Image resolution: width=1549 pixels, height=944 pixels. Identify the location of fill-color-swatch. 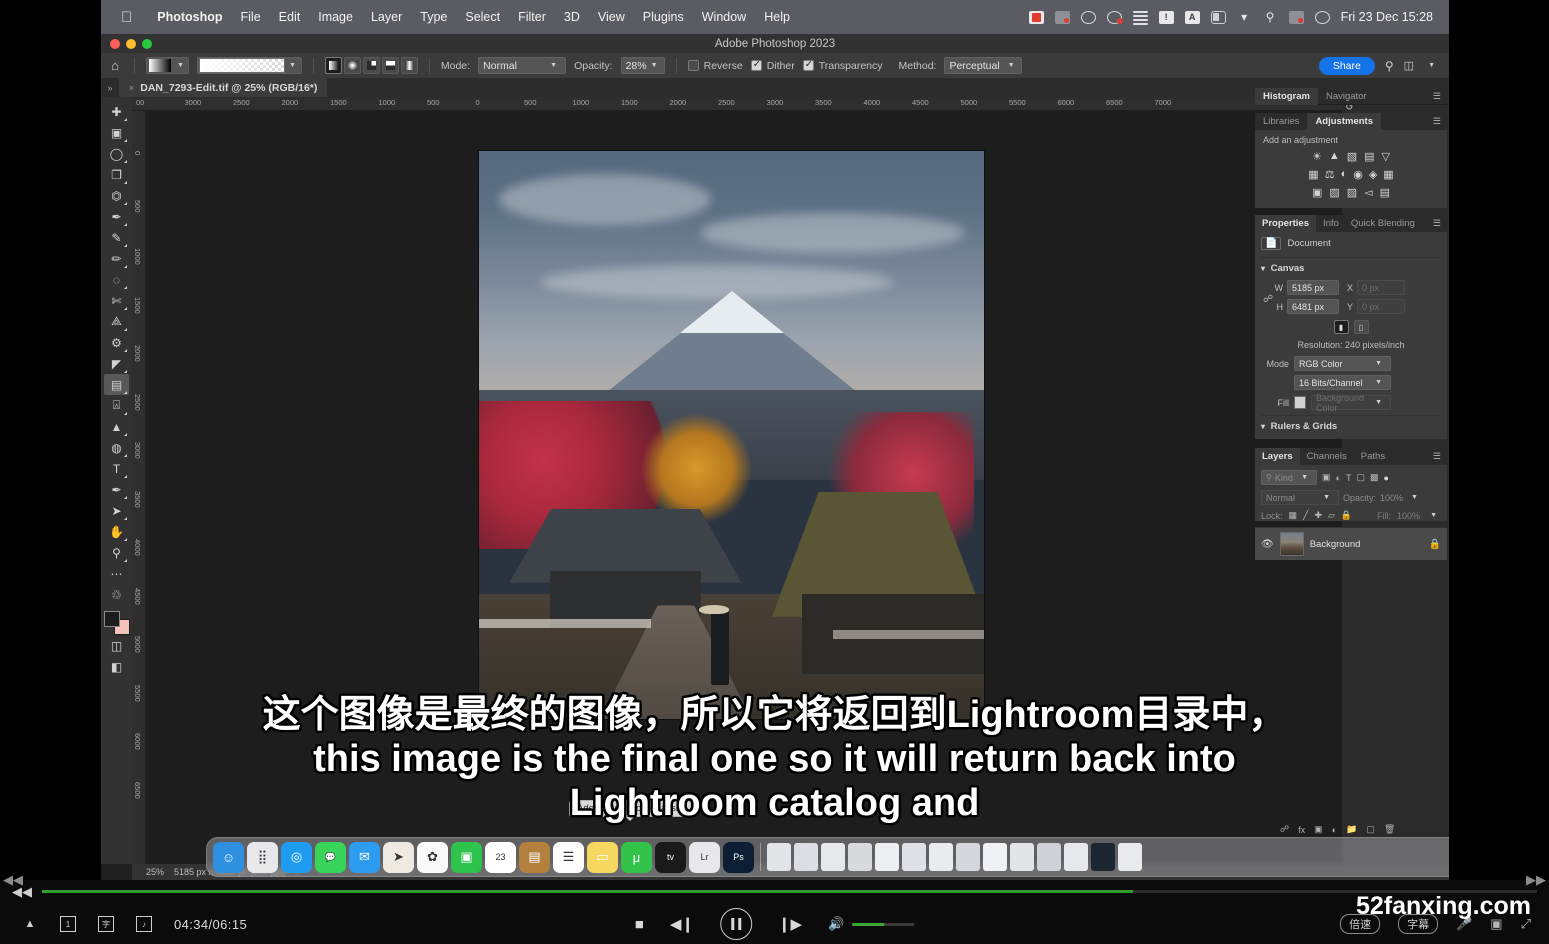
(1300, 402).